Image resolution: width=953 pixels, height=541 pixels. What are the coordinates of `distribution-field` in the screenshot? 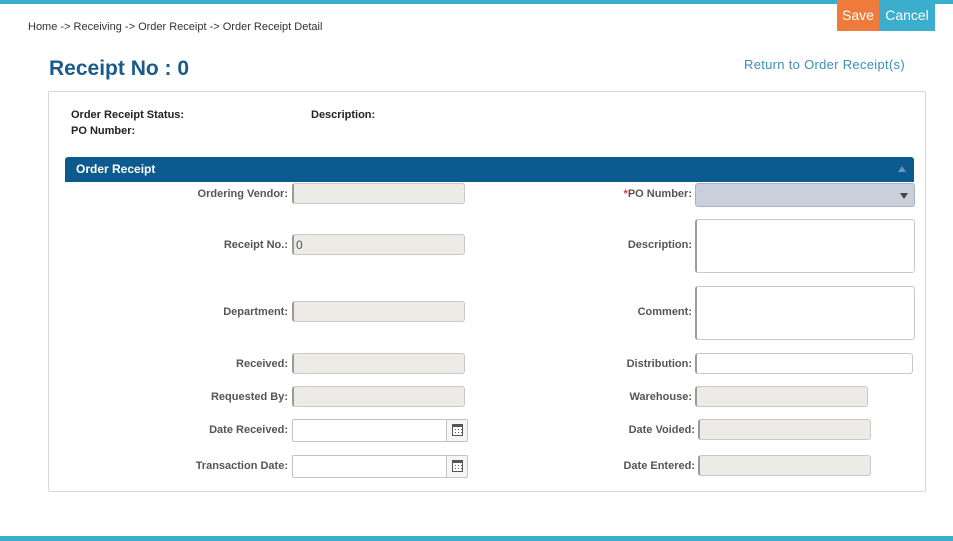 It's located at (804, 363).